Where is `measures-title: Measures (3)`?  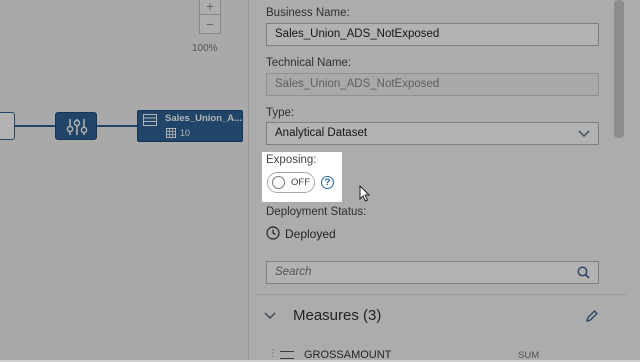 measures-title: Measures (3) is located at coordinates (337, 315).